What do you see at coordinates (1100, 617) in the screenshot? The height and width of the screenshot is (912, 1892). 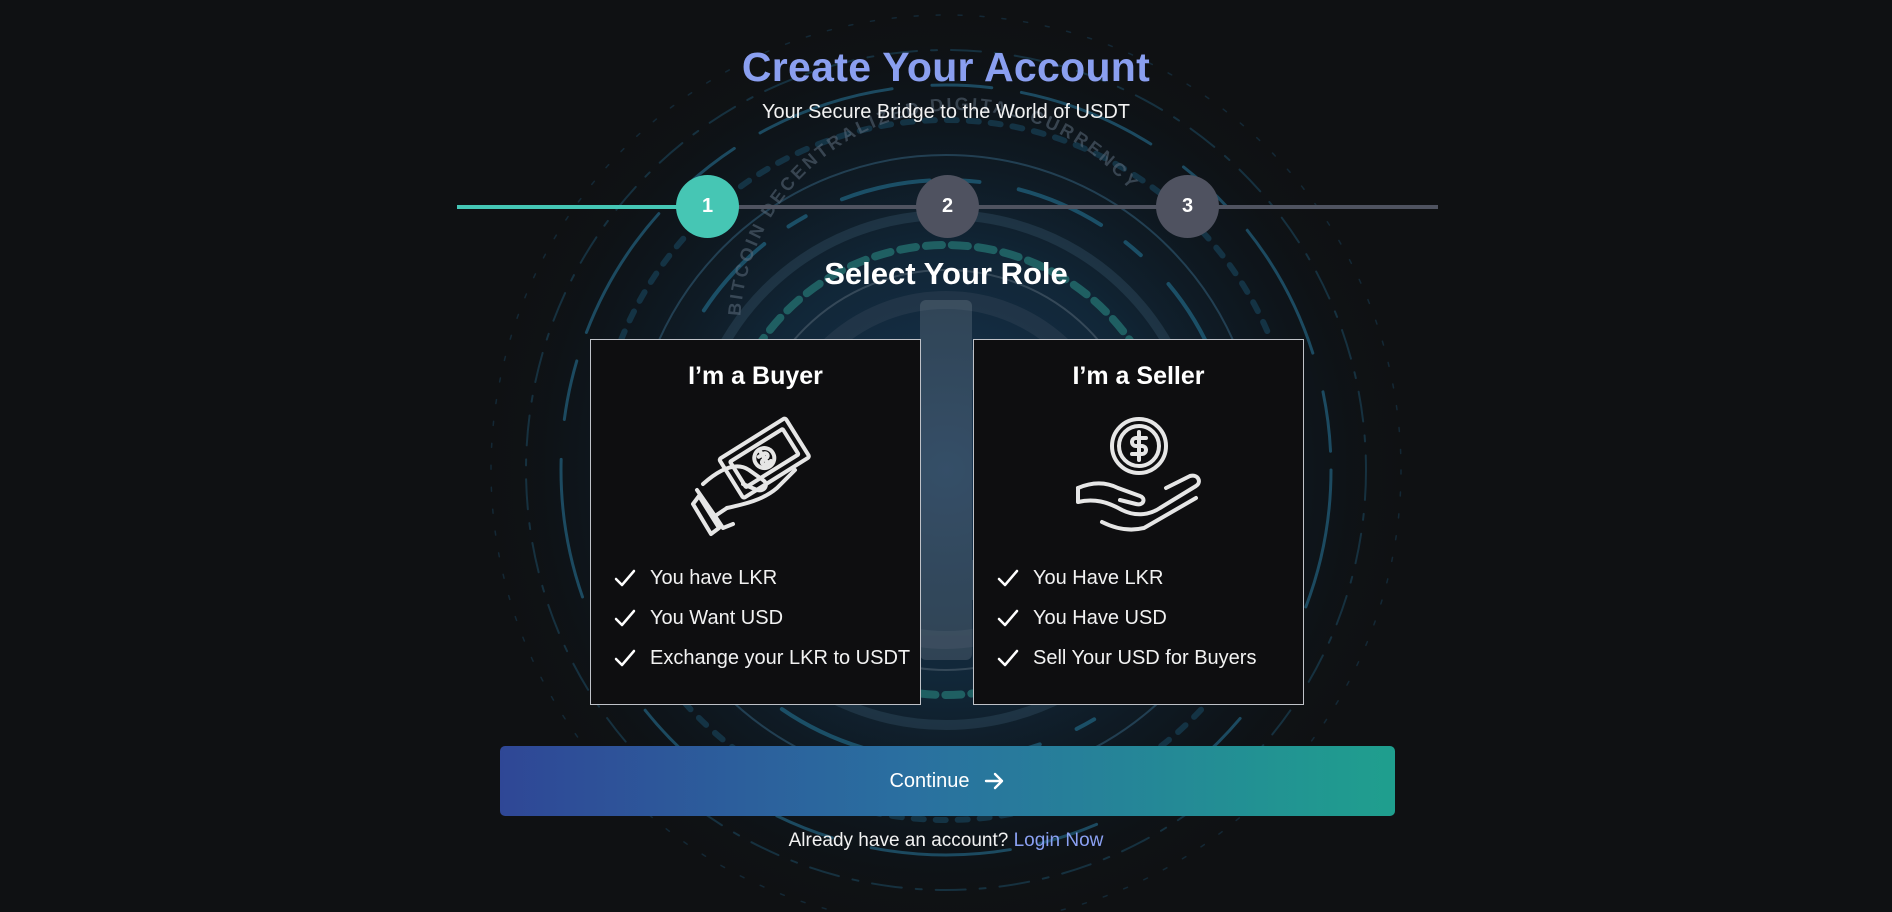 I see `feature-label: You Have USD` at bounding box center [1100, 617].